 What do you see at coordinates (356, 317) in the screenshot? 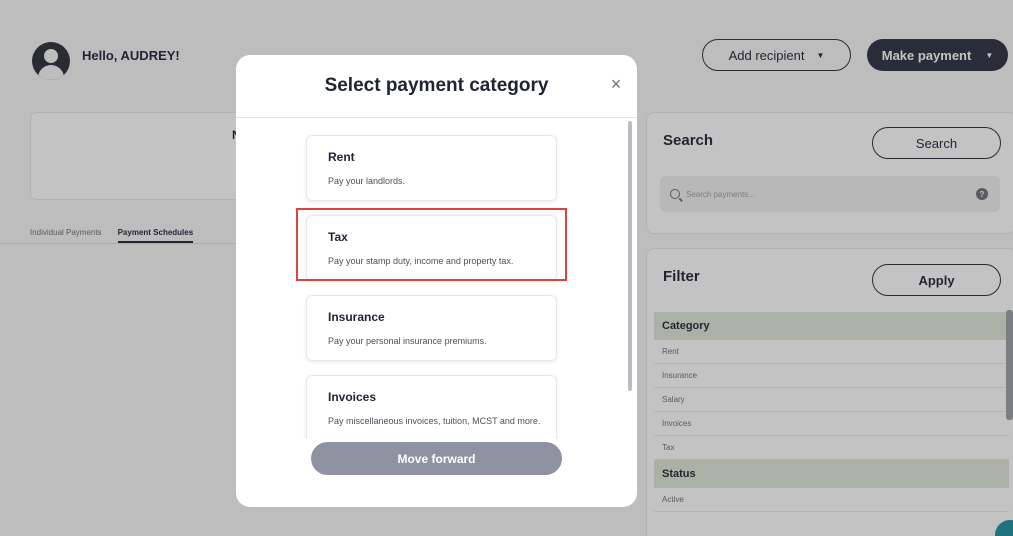
I see `category-title: Insurance` at bounding box center [356, 317].